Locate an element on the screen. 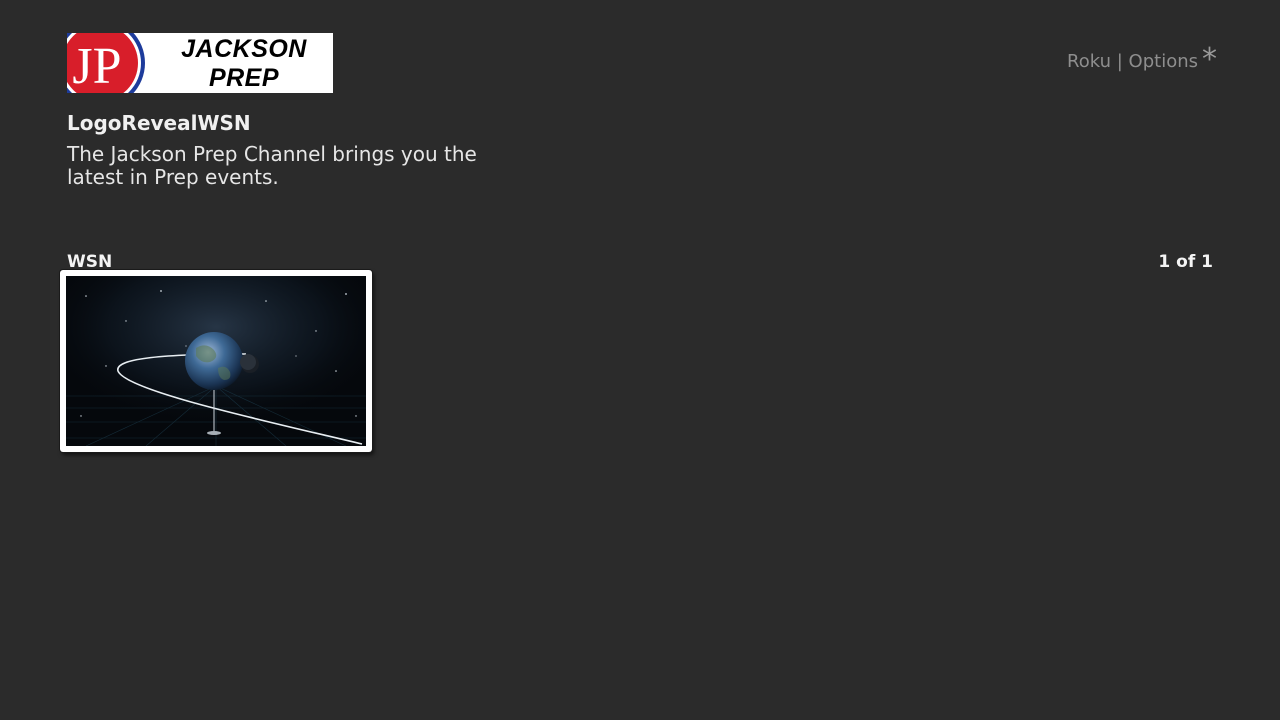 This screenshot has width=1280, height=720. logo-monogram: JP is located at coordinates (96, 65).